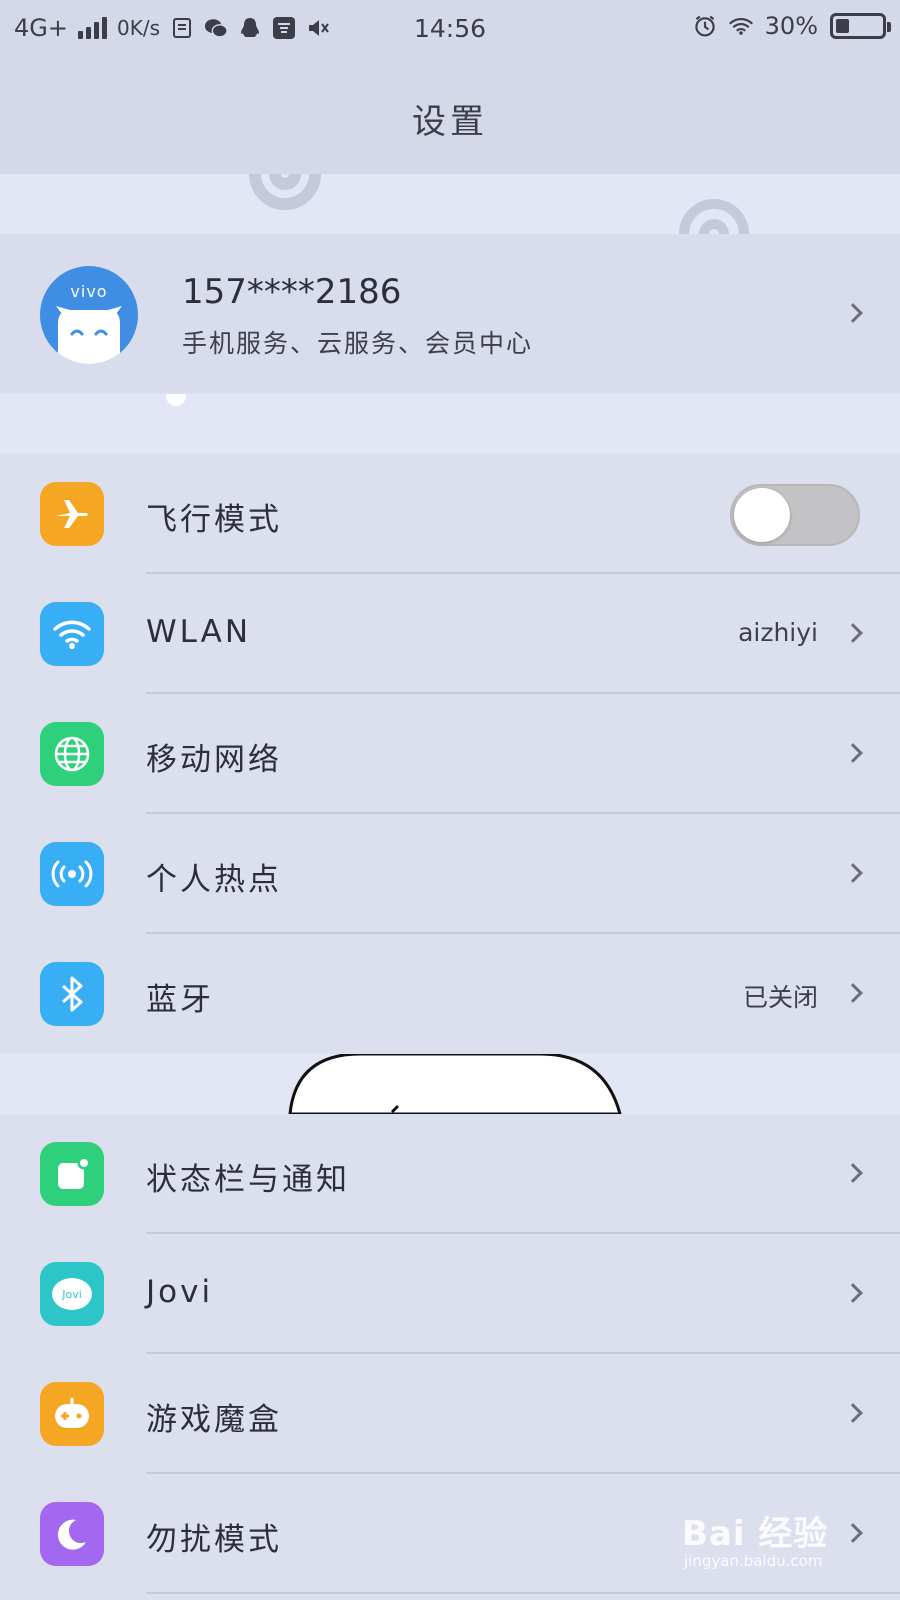 Image resolution: width=900 pixels, height=1600 pixels. I want to click on jovi-icon: Jovi, so click(72, 1294).